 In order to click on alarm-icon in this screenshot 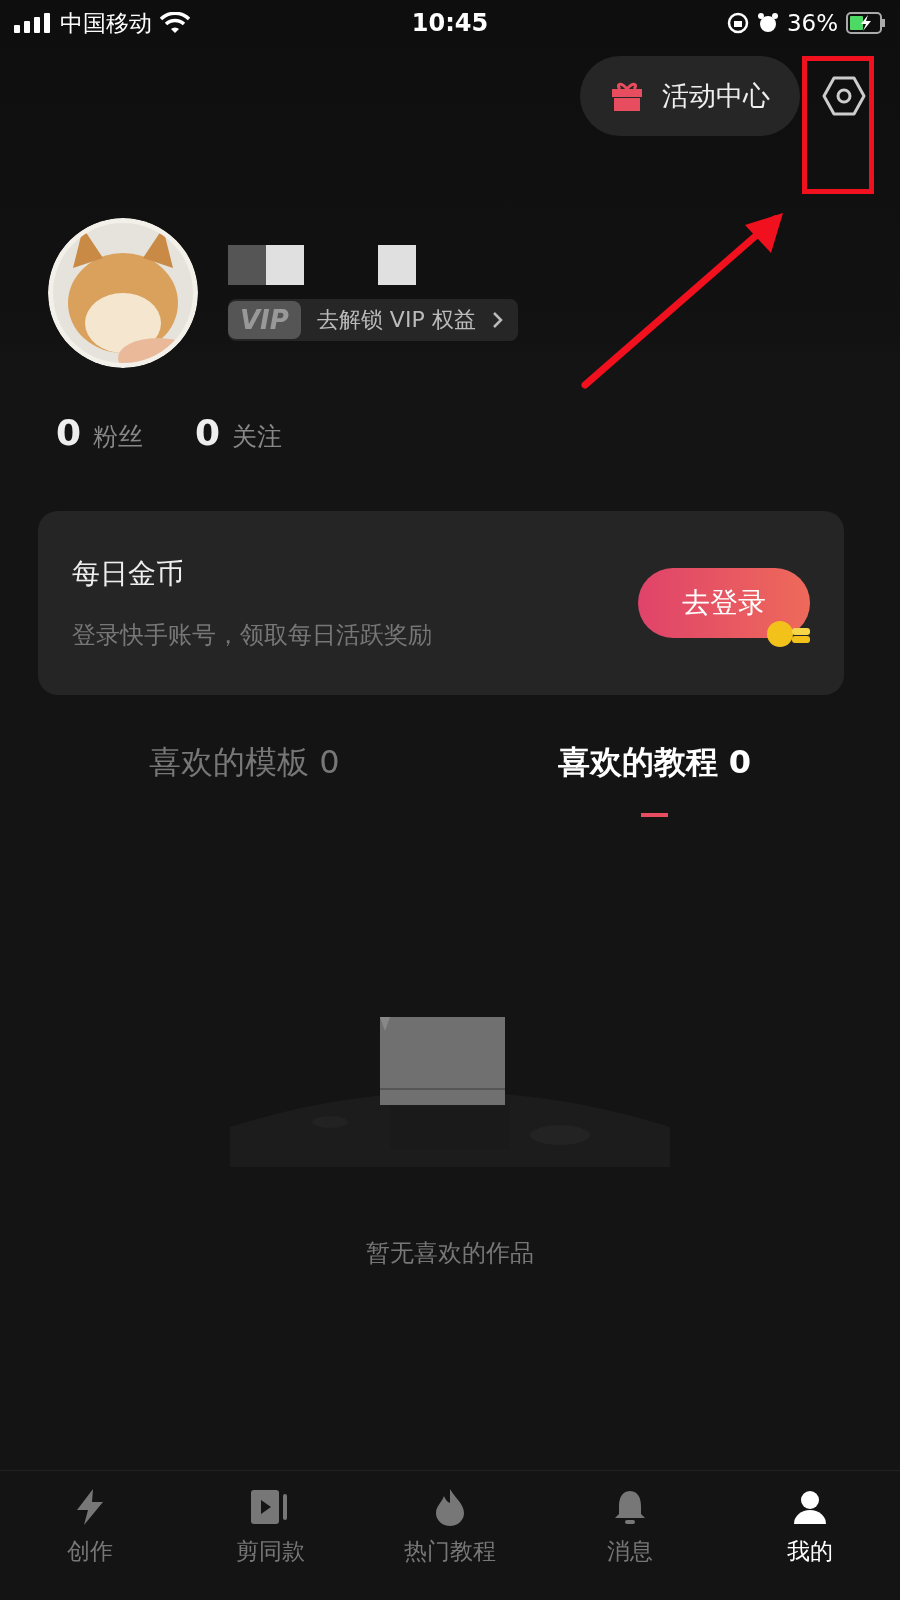, I will do `click(767, 23)`.